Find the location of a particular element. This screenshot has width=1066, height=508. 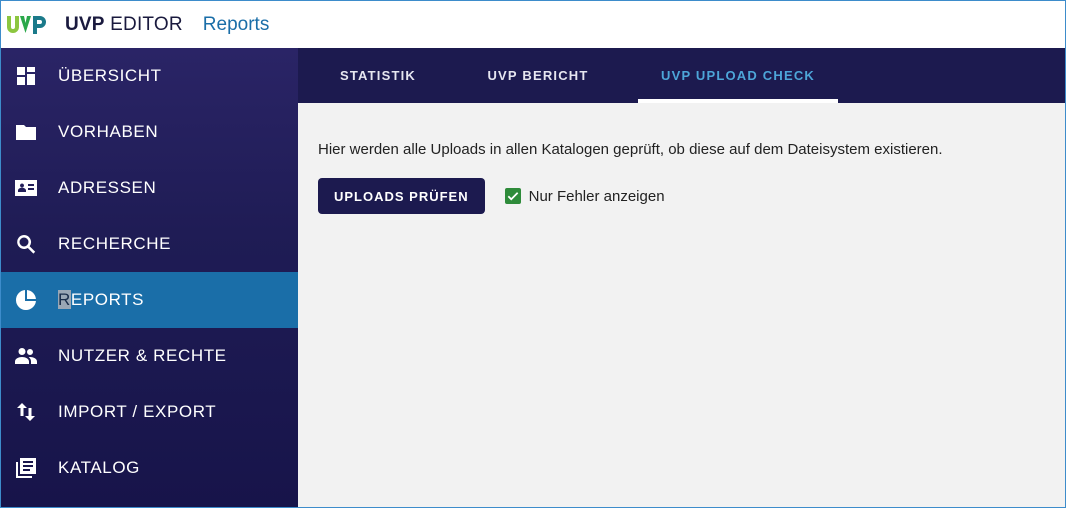

text-cursor-char: R is located at coordinates (64, 299).